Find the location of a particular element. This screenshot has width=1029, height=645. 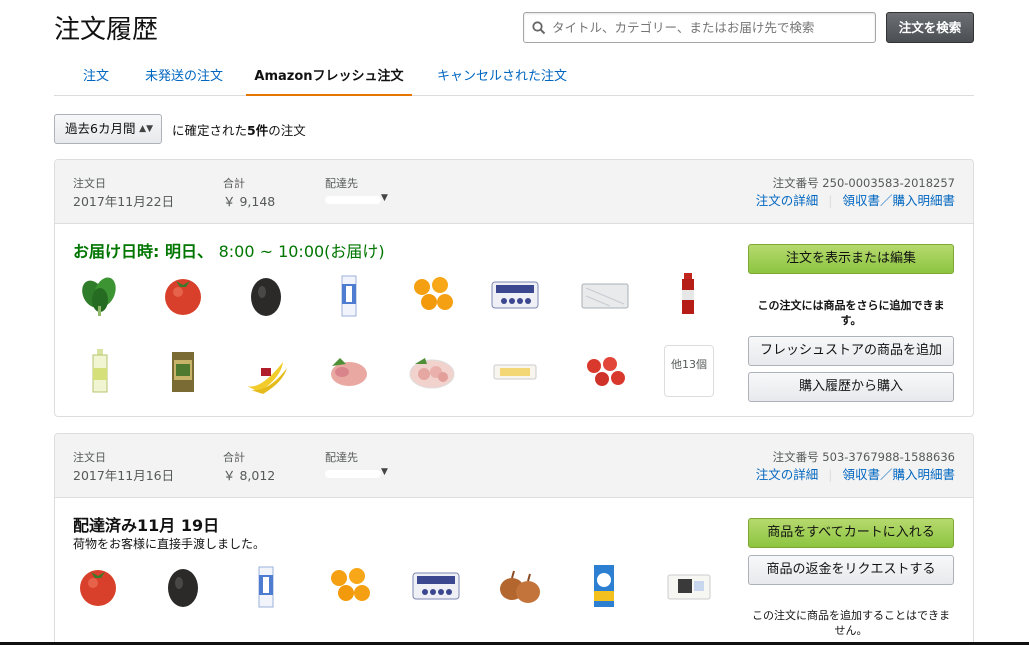

period-select-value: 過去6カ月間 is located at coordinates (100, 128).